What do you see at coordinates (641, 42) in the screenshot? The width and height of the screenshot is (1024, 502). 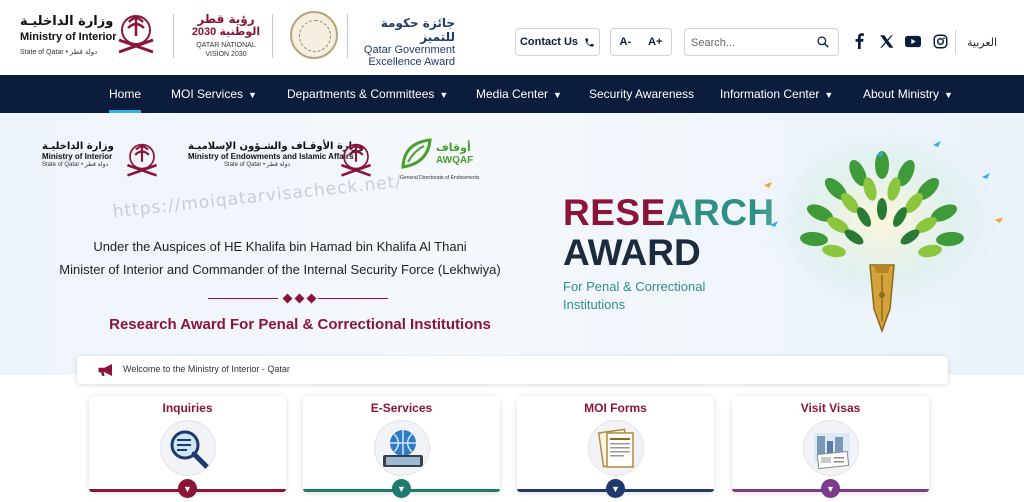 I see `font-size-controls: A- A+` at bounding box center [641, 42].